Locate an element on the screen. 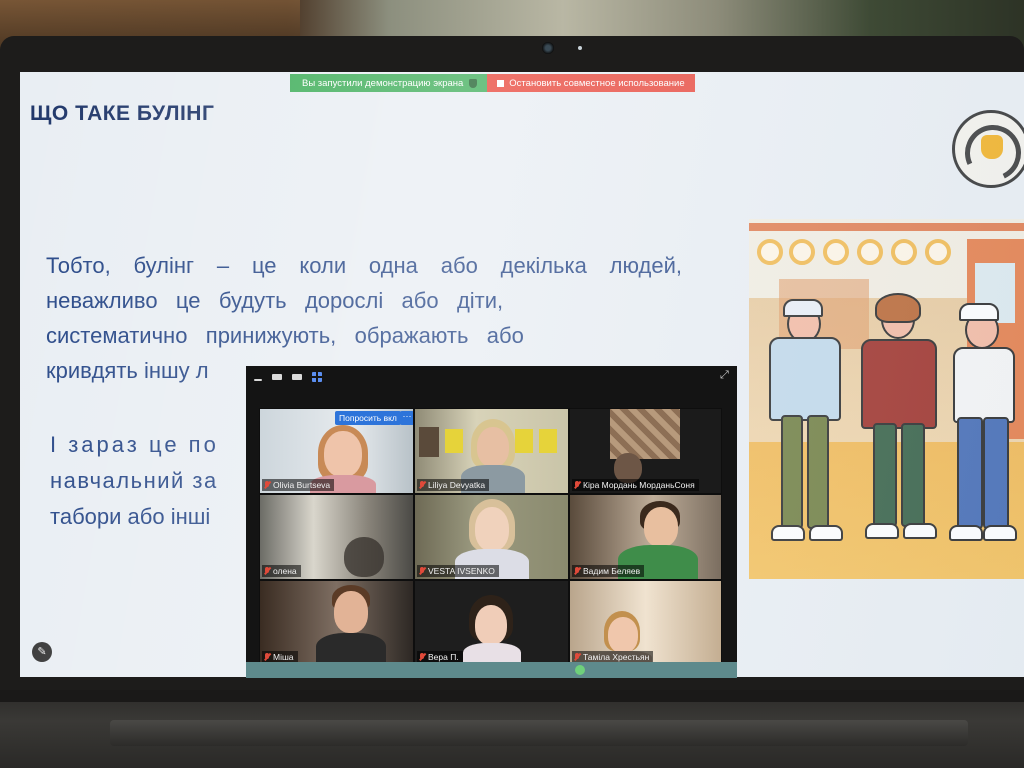 The image size is (1024, 768). participant-tile: Міша is located at coordinates (336, 623).